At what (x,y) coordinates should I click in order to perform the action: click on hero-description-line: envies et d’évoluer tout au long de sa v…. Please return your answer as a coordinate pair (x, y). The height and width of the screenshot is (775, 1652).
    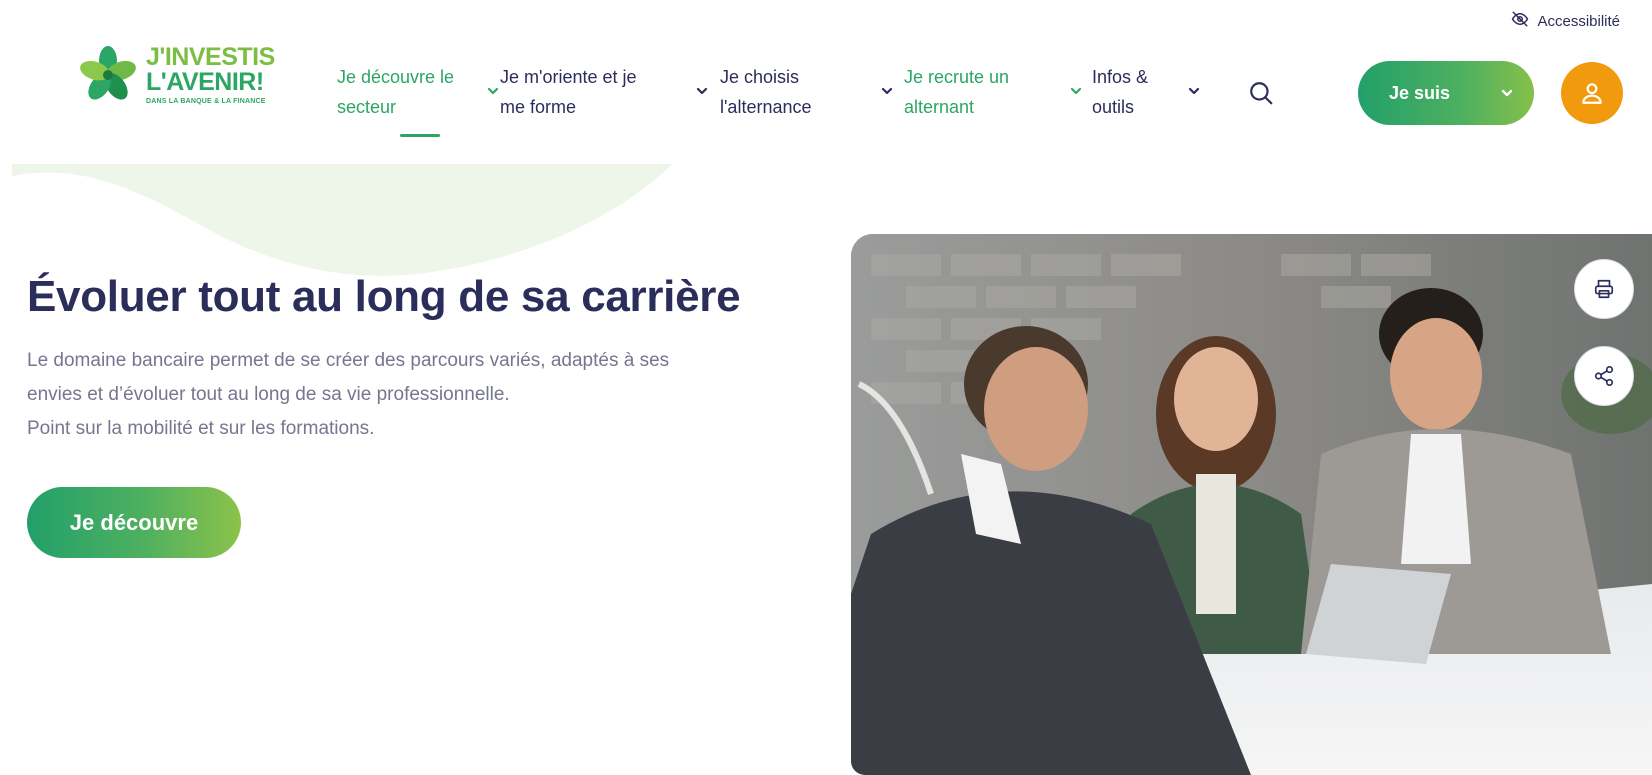
    Looking at the image, I should click on (268, 394).